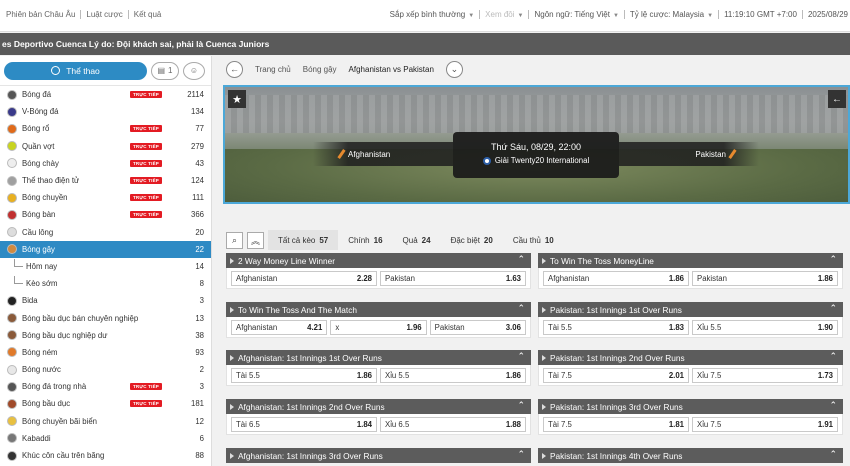 Image resolution: width=850 pixels, height=466 pixels. Describe the element at coordinates (304, 278) in the screenshot. I see `odds-button: Afghanistan 2.28` at that location.